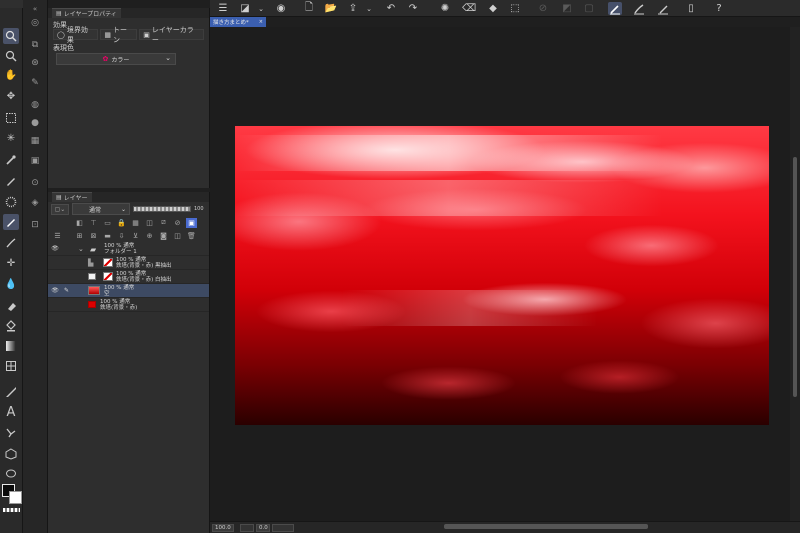 The height and width of the screenshot is (533, 800). Describe the element at coordinates (128, 305) in the screenshot. I see `layer-row-tower-red: 100 % 通常 鉄塔(背景・赤)` at that location.